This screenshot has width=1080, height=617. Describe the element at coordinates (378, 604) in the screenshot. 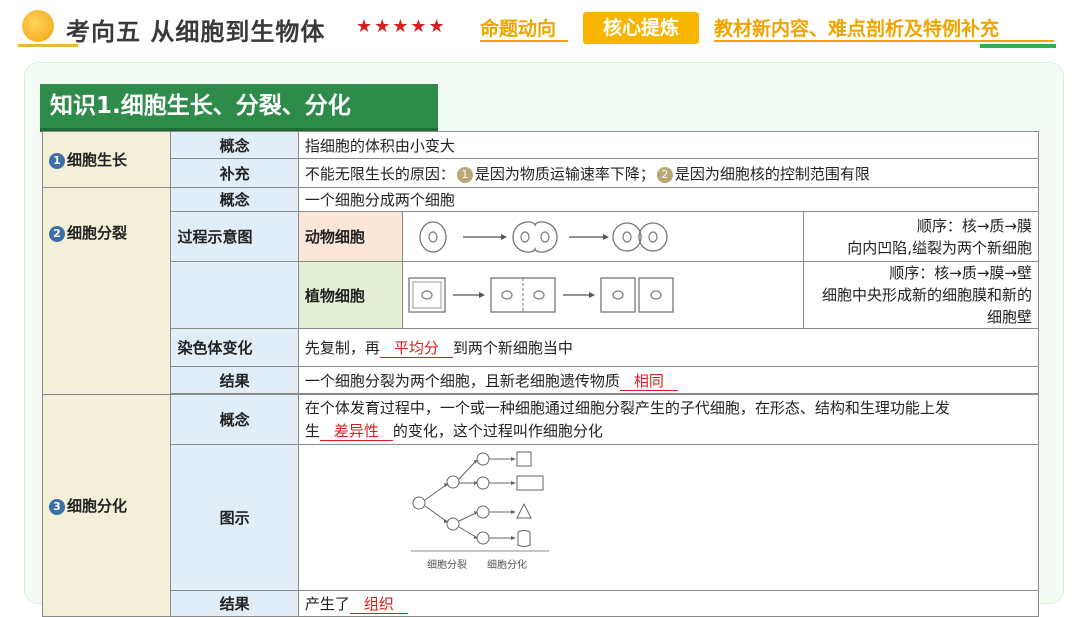

I see `answer-blank: 组织` at that location.